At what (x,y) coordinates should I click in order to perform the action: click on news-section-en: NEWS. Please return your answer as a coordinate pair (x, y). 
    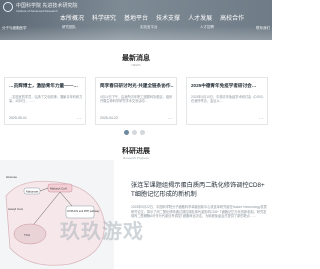
    Looking at the image, I should click on (136, 65).